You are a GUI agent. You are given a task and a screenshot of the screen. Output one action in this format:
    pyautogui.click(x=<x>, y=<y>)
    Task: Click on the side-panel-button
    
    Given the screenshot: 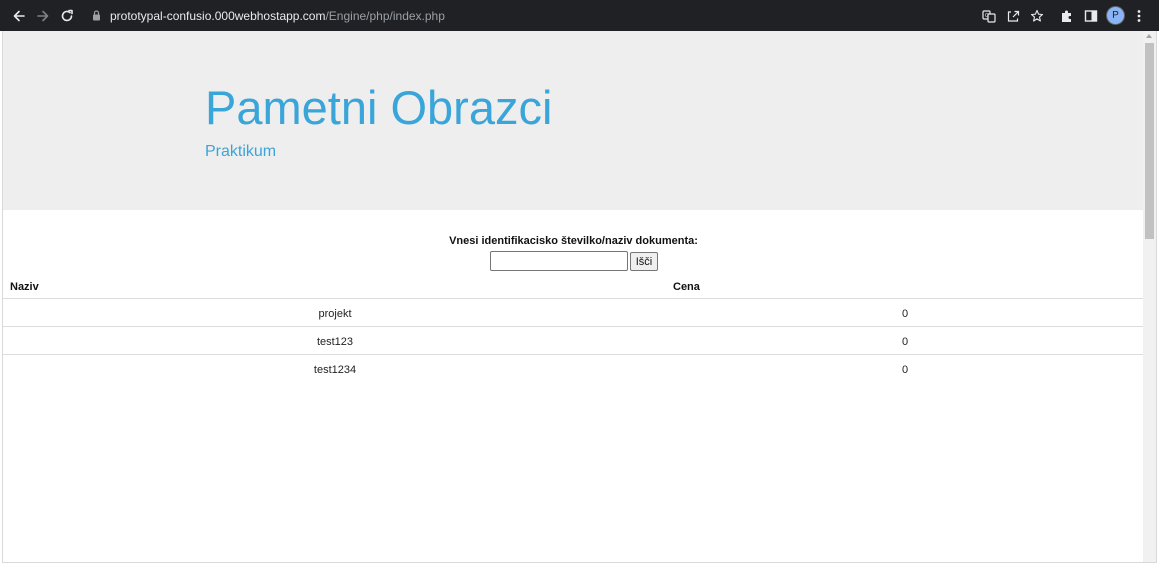 What is the action you would take?
    pyautogui.click(x=1091, y=16)
    